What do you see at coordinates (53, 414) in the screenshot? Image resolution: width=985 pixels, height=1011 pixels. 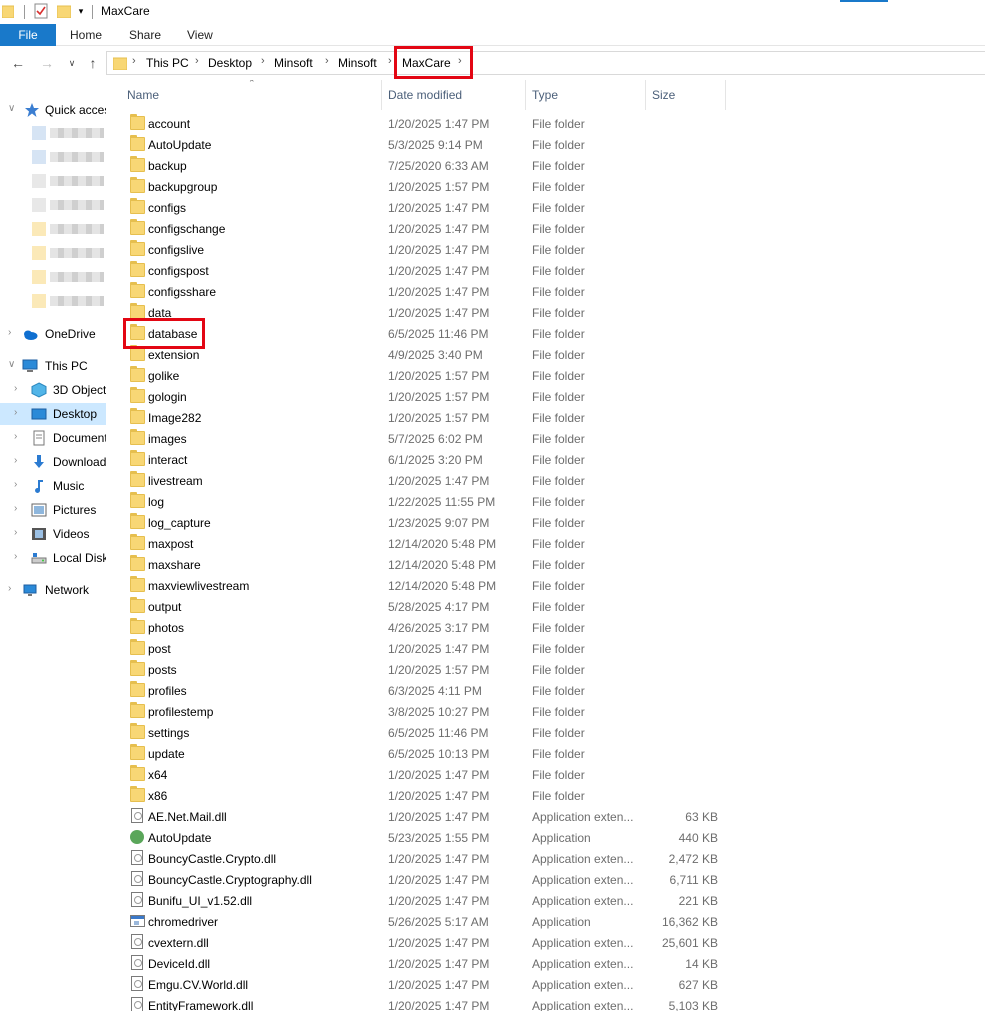 I see `nav-desktop: › Desktop` at bounding box center [53, 414].